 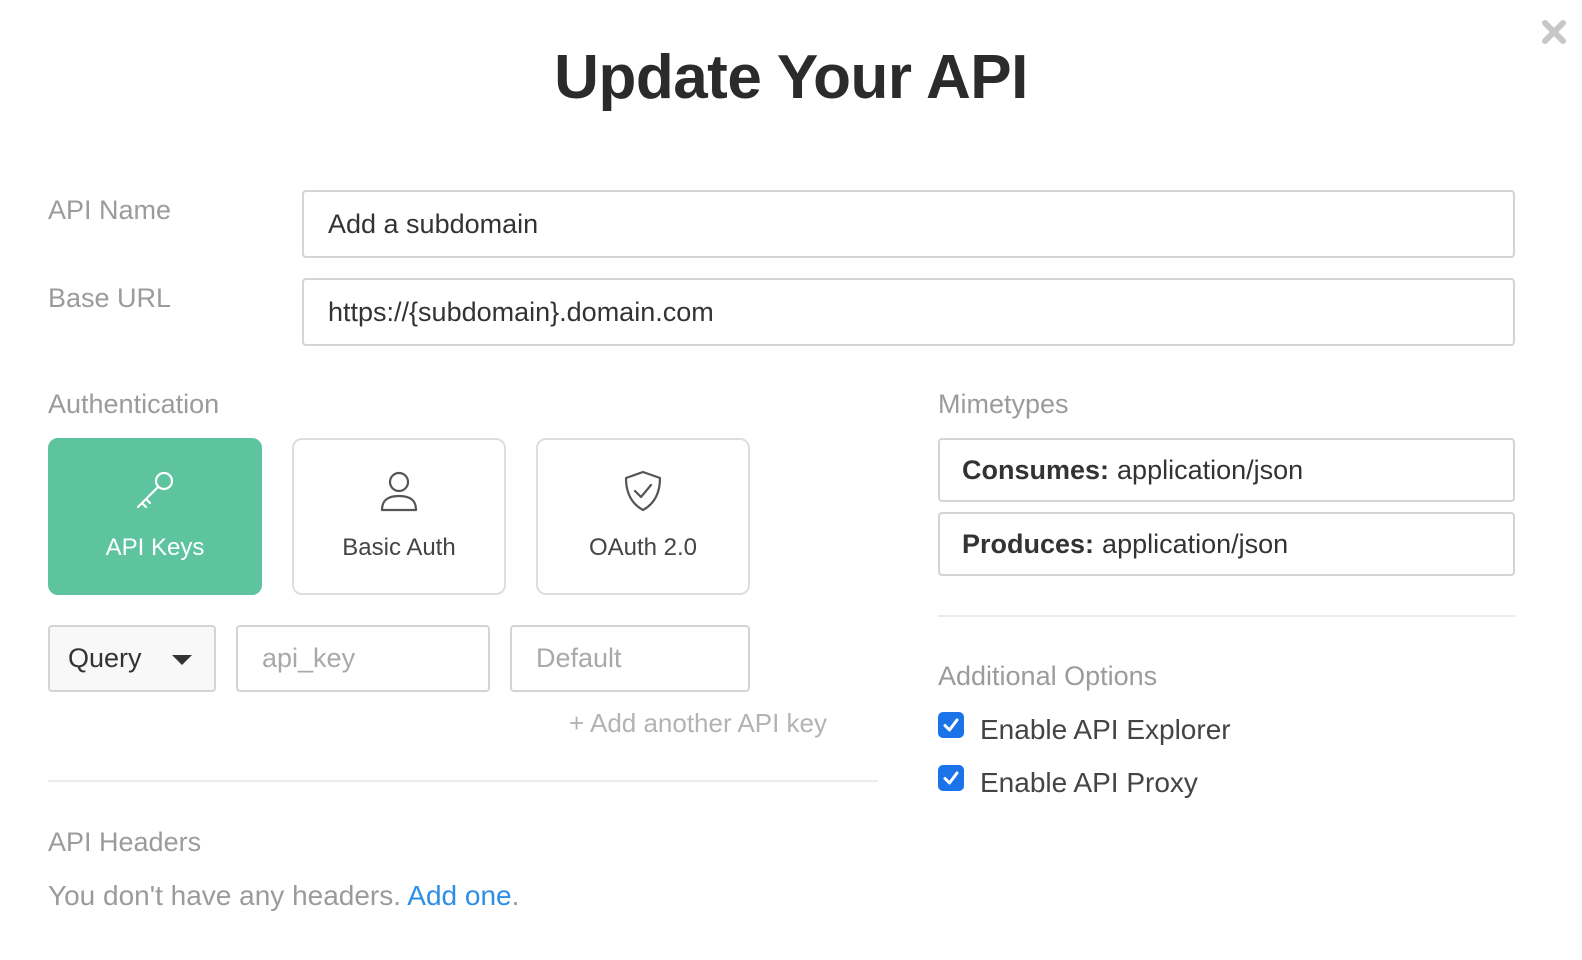 What do you see at coordinates (1003, 404) in the screenshot?
I see `mimetypes-label: Mimetypes` at bounding box center [1003, 404].